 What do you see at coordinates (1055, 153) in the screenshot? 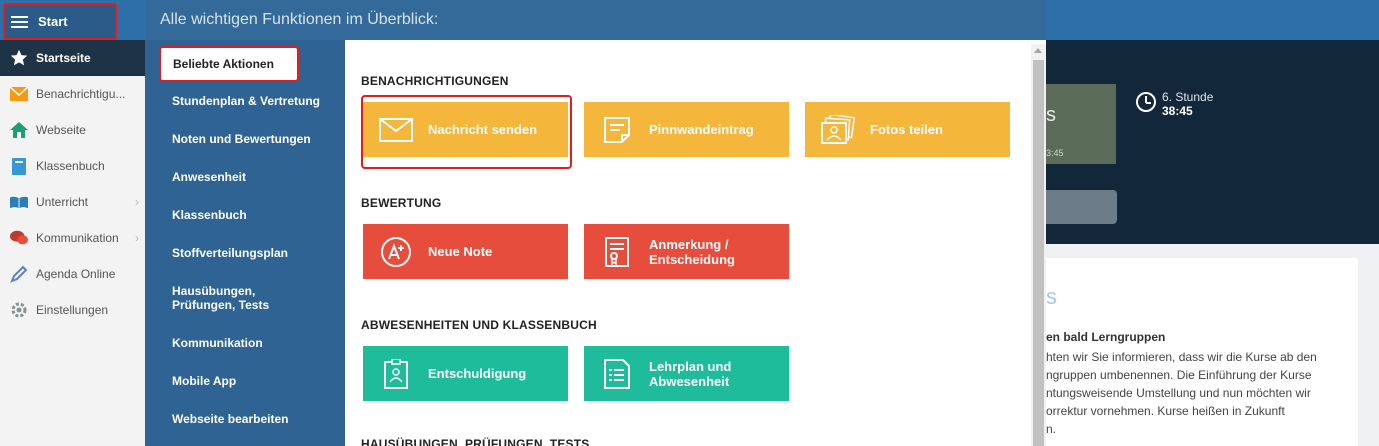
I see `lesson-card-time: 3:45` at bounding box center [1055, 153].